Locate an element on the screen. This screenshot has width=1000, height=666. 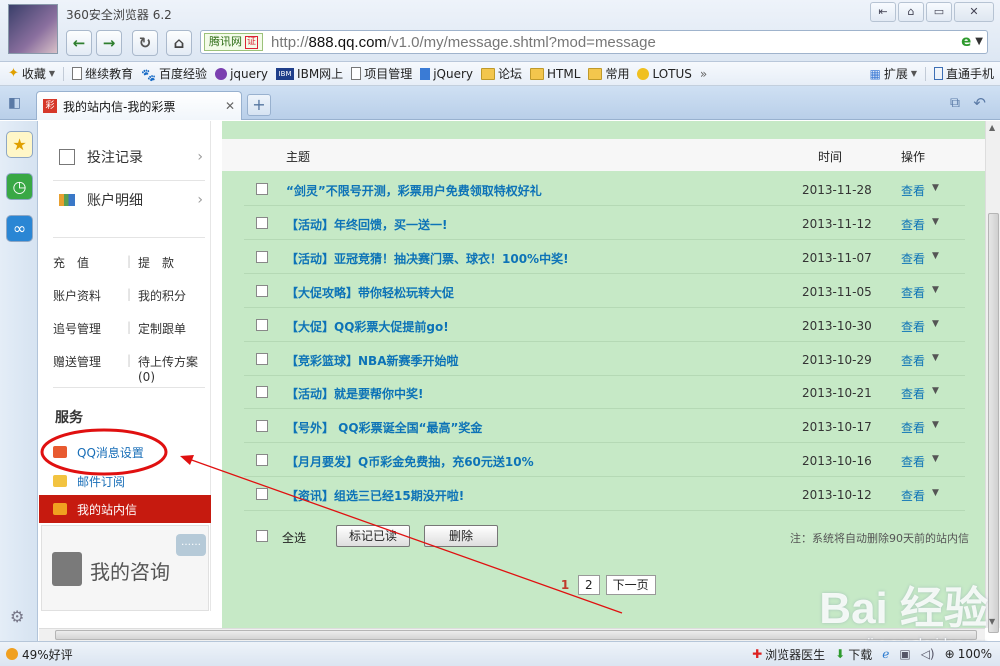
scroll-thumb is located at coordinates (993, 423).